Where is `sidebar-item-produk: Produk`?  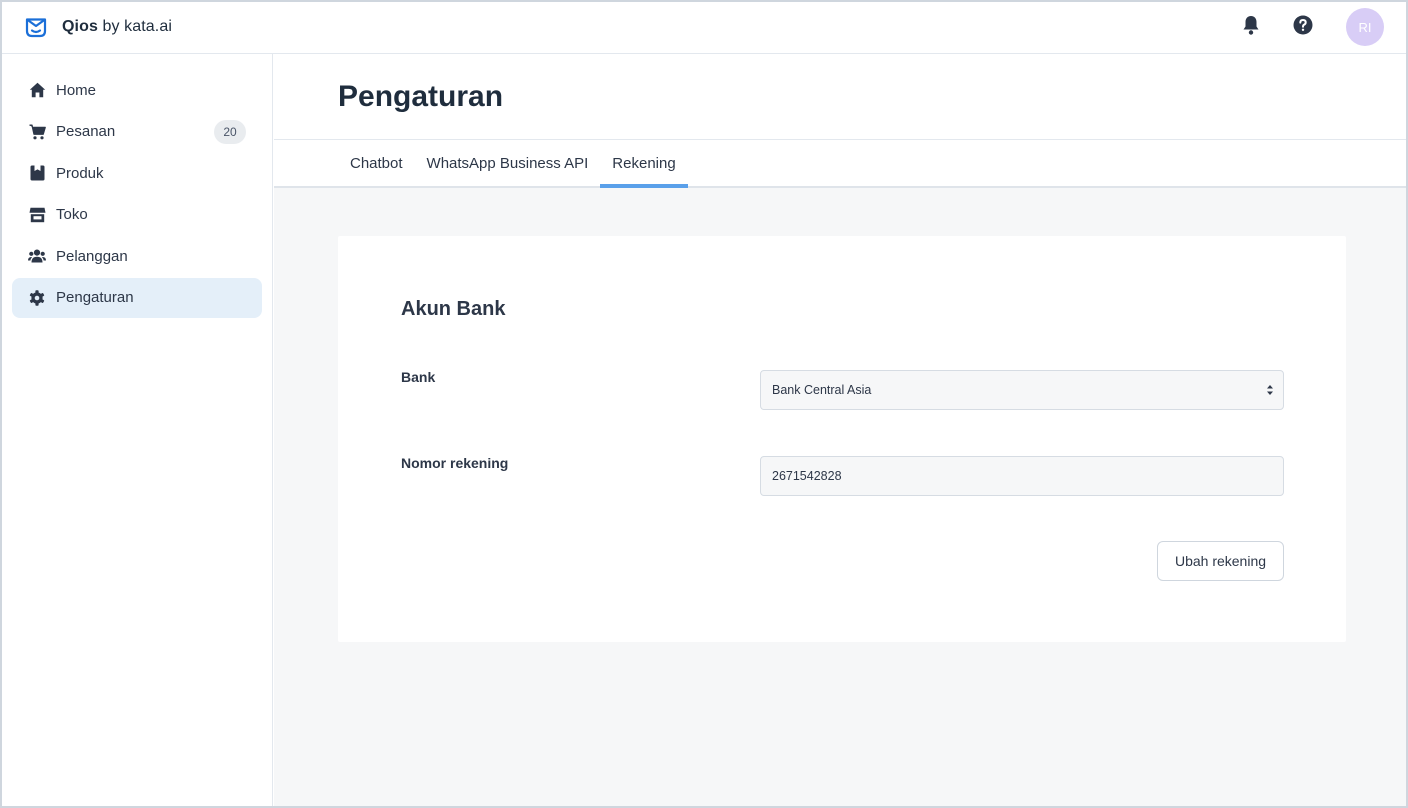
sidebar-item-produk: Produk is located at coordinates (137, 173).